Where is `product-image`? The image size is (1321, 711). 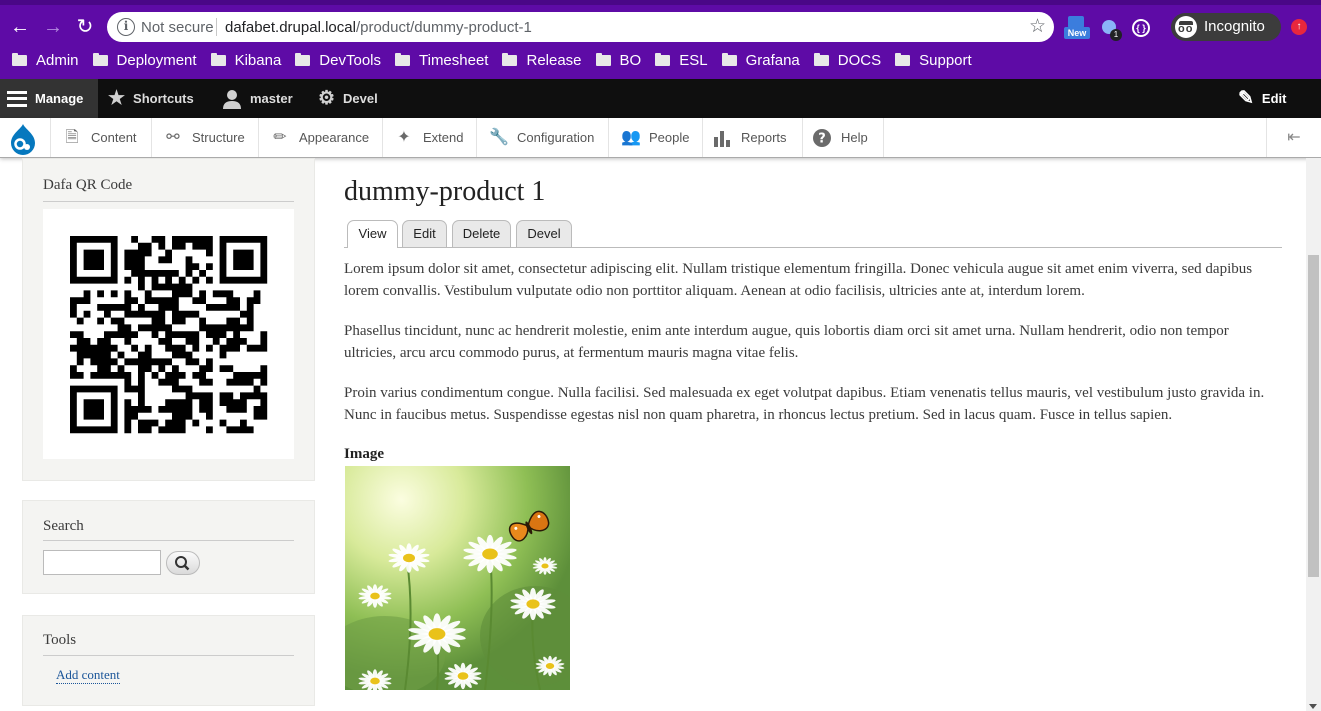 product-image is located at coordinates (457, 578).